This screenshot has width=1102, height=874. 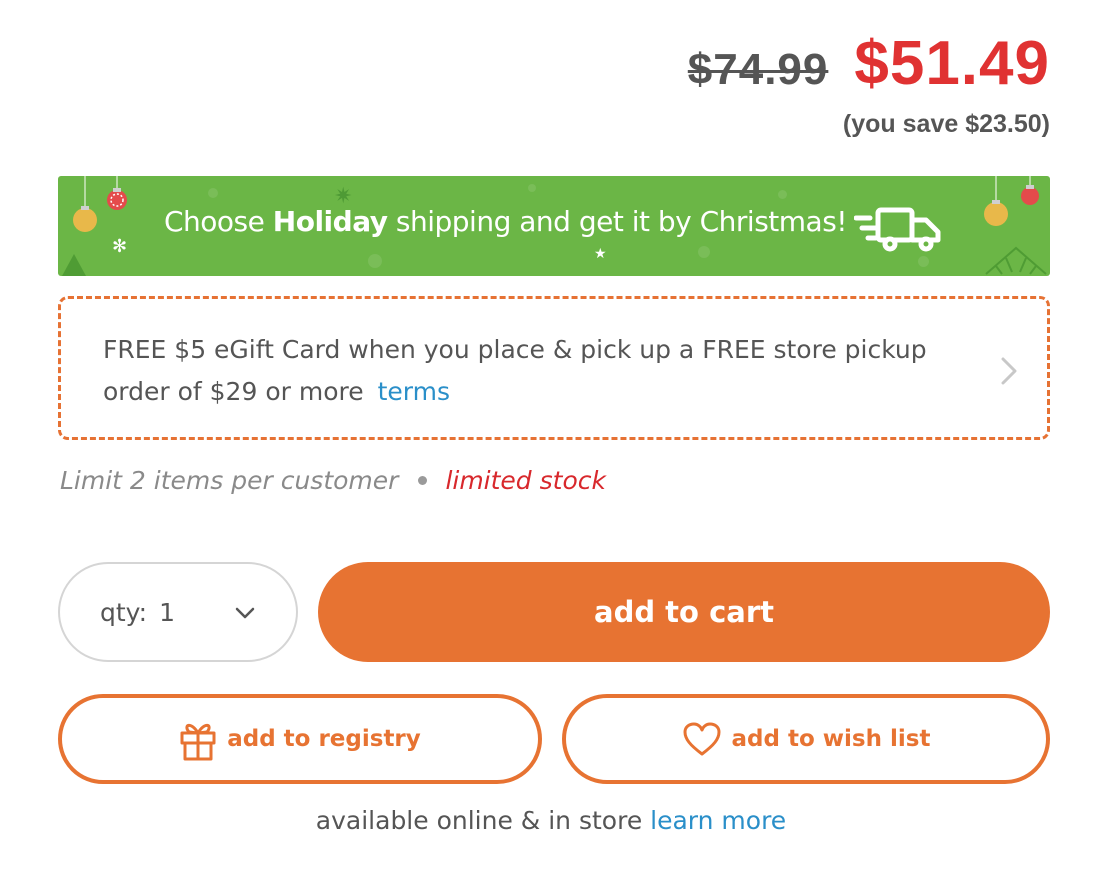 What do you see at coordinates (124, 612) in the screenshot?
I see `qty-label: qty:` at bounding box center [124, 612].